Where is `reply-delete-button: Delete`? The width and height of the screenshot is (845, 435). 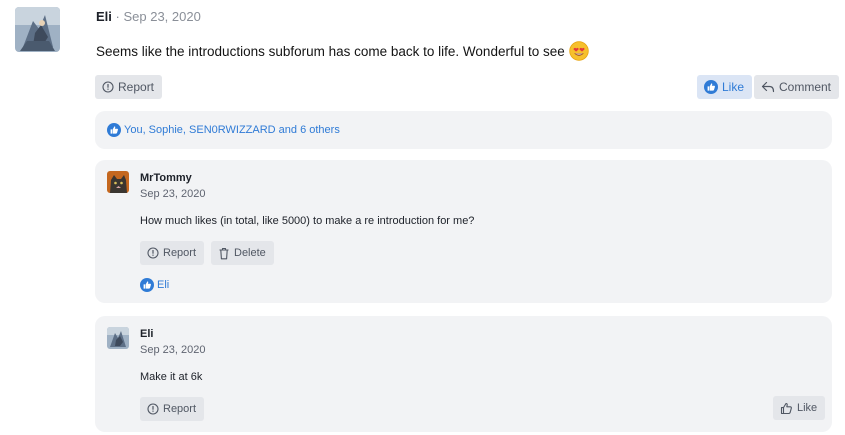
reply-delete-button: Delete is located at coordinates (242, 253).